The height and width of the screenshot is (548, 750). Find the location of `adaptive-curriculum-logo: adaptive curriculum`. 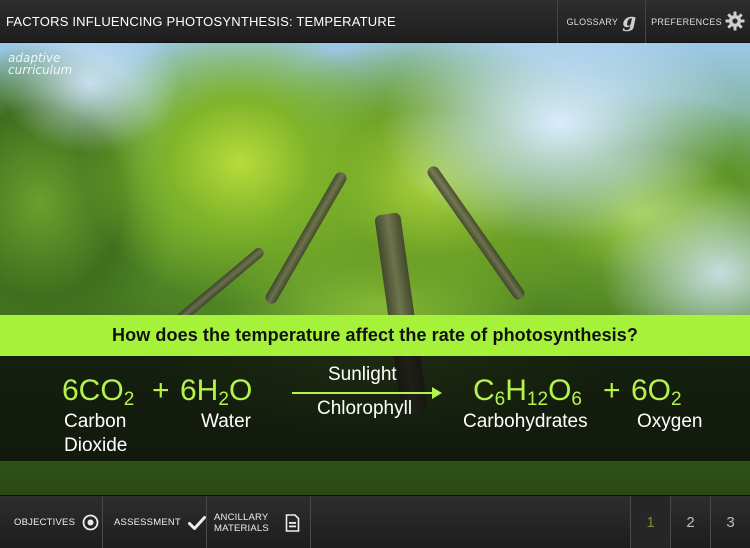

adaptive-curriculum-logo: adaptive curriculum is located at coordinates (44, 64).